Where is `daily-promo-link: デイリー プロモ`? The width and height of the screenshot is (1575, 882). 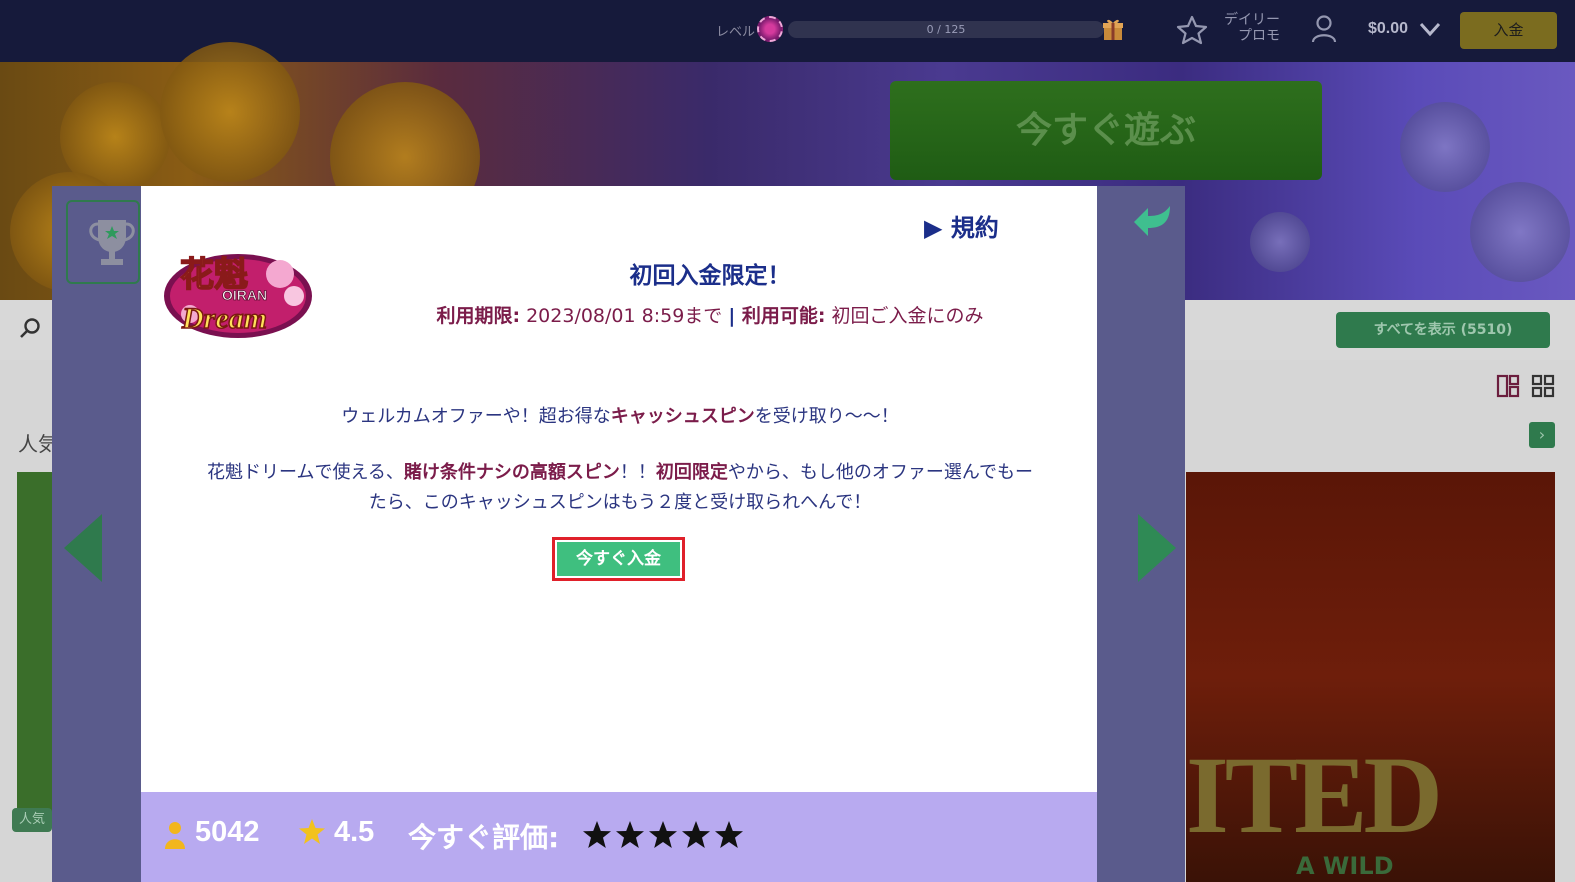 daily-promo-link: デイリー プロモ is located at coordinates (1248, 28).